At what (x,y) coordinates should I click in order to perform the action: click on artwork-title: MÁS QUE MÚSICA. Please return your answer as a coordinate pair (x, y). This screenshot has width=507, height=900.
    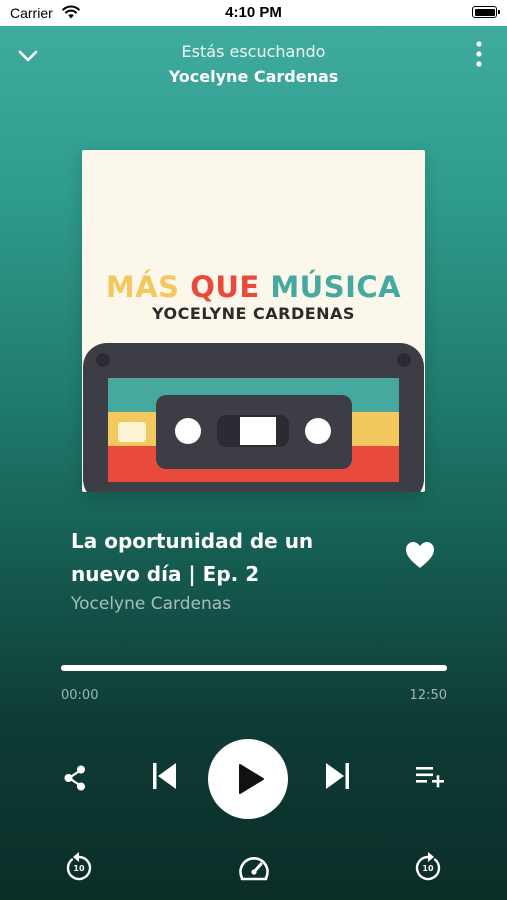
    Looking at the image, I should click on (253, 287).